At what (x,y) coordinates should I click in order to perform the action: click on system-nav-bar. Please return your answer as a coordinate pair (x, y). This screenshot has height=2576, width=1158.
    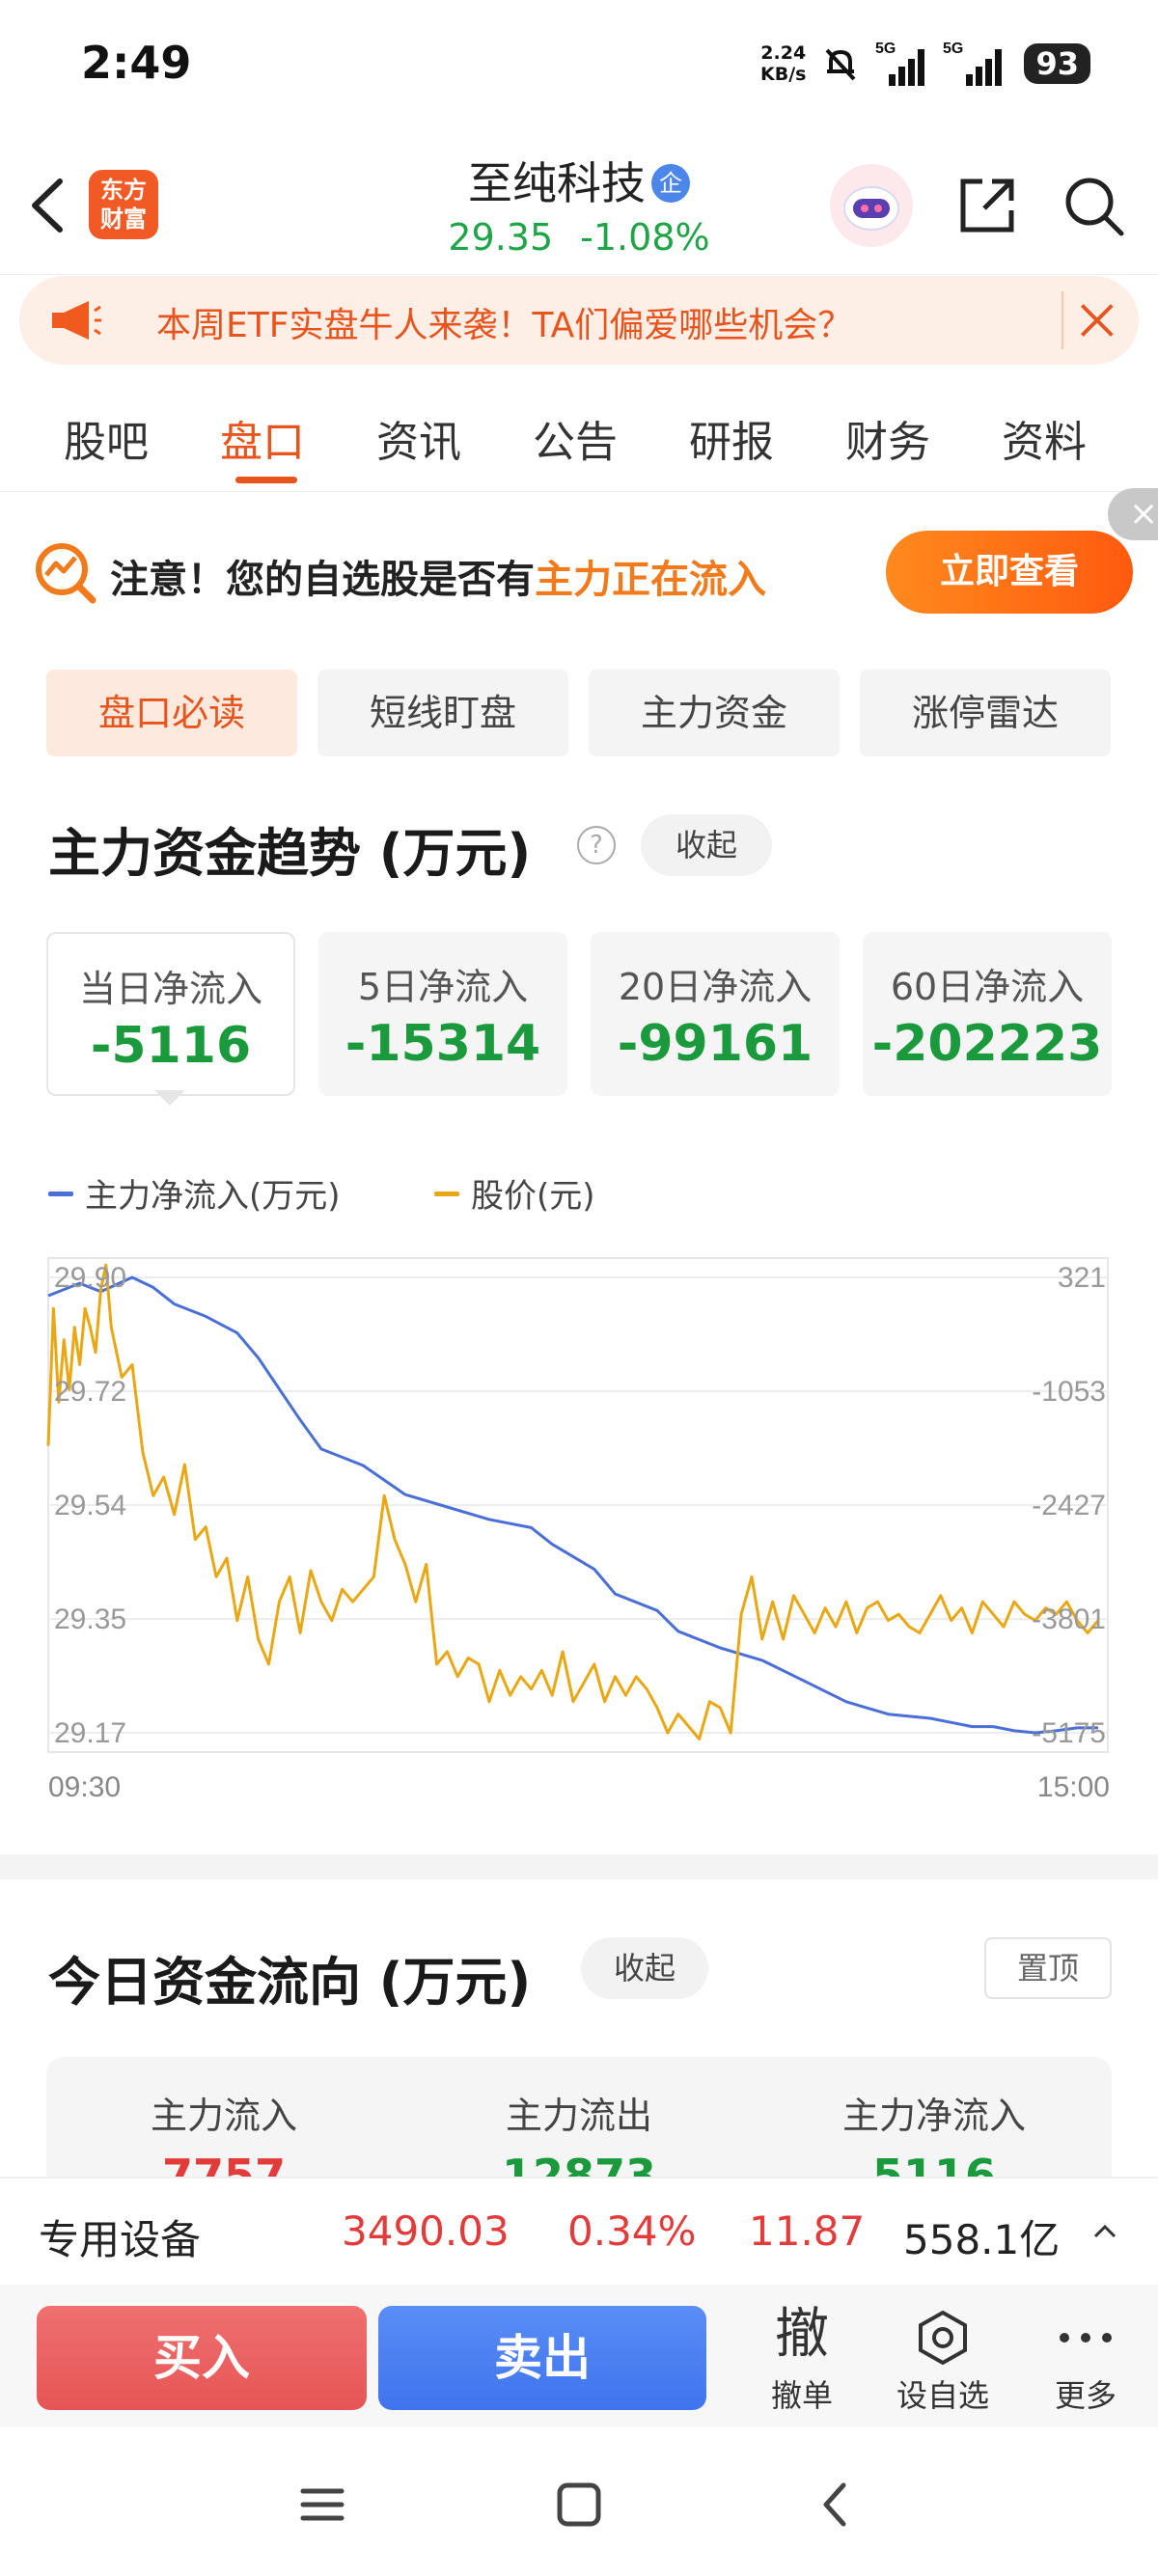
    Looking at the image, I should click on (579, 2502).